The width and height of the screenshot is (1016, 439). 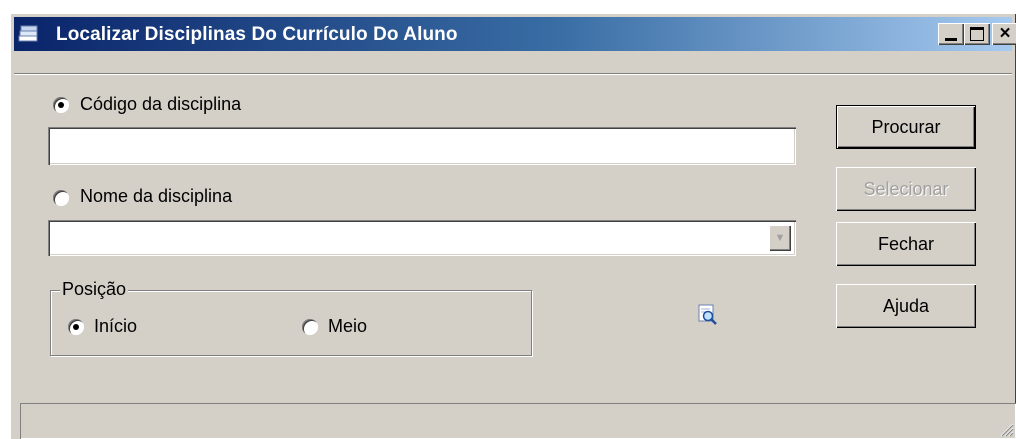 I want to click on position-group-legend: Posição, so click(x=94, y=289).